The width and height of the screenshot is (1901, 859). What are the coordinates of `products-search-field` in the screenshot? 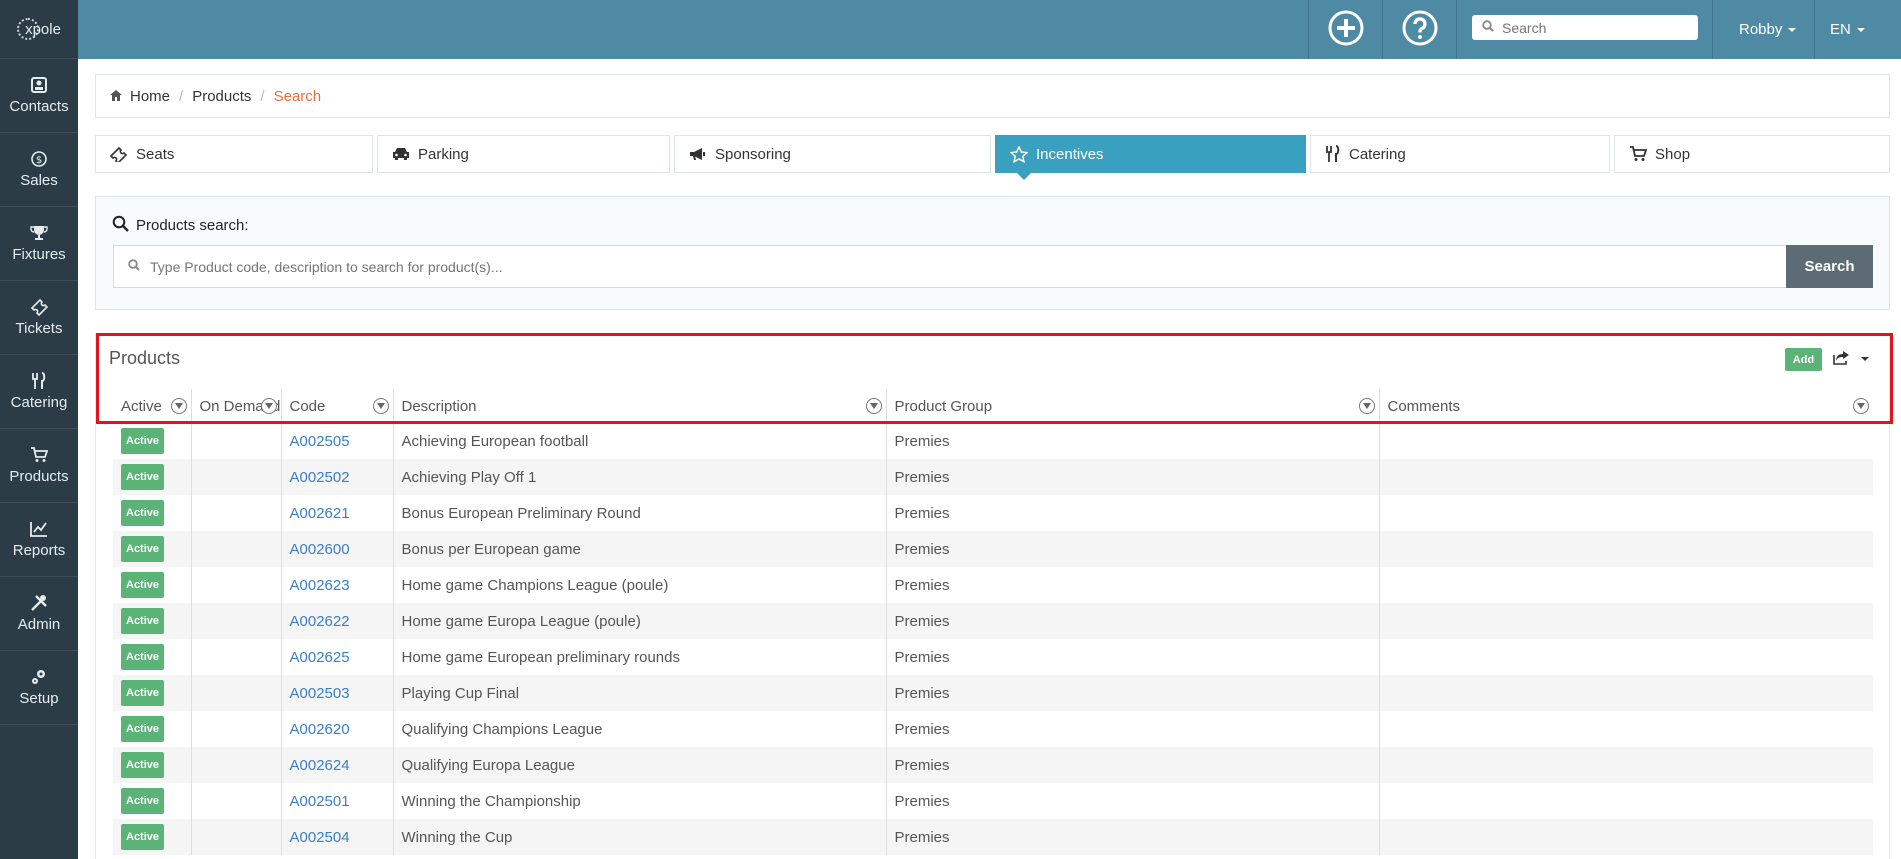 It's located at (950, 266).